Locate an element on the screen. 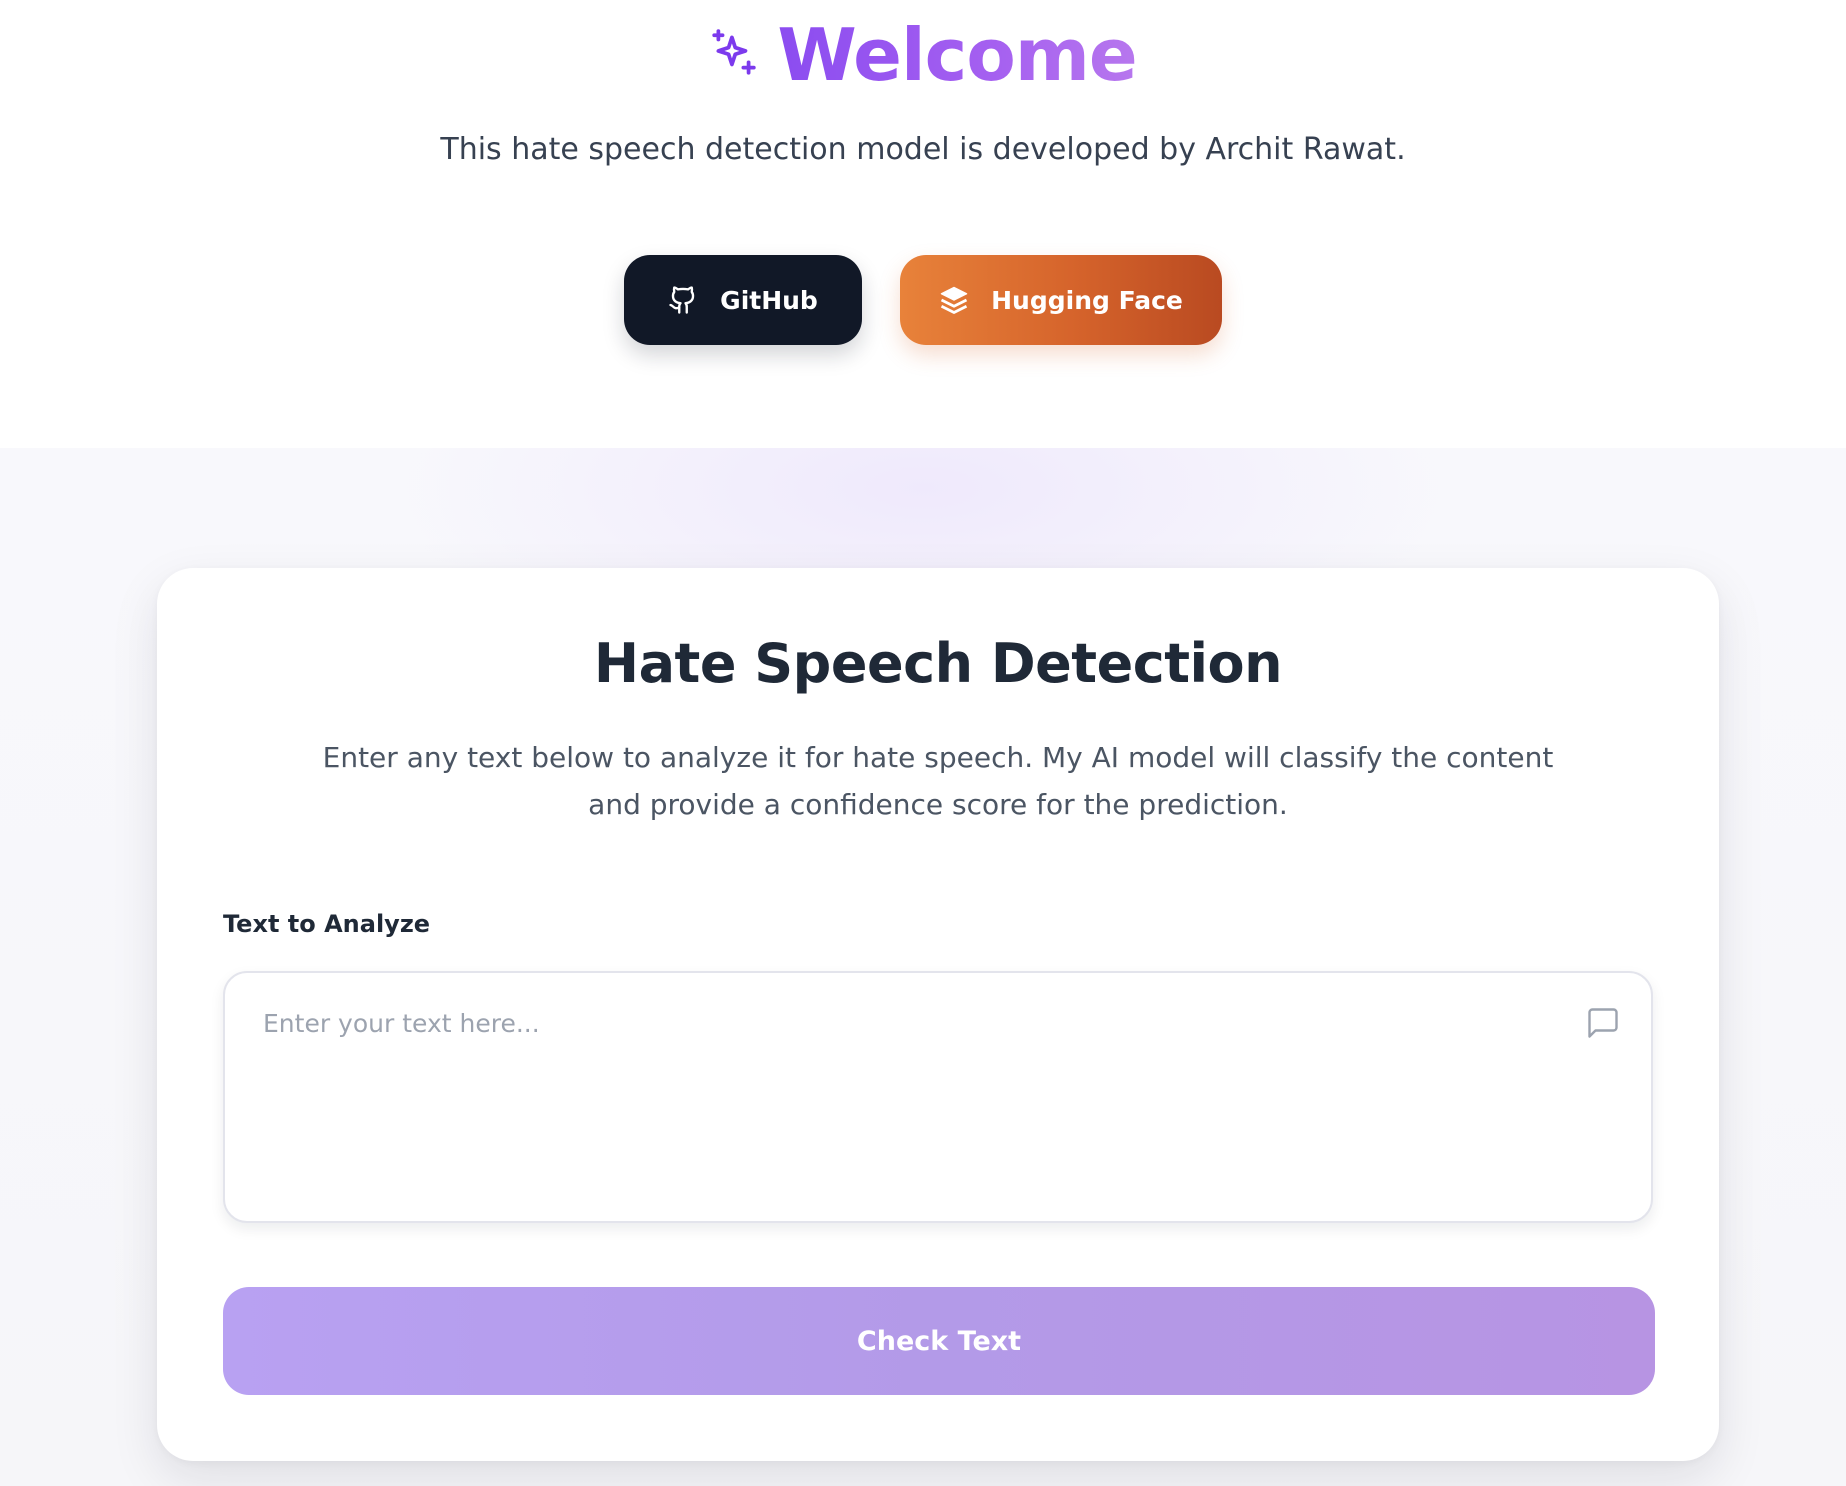 The height and width of the screenshot is (1486, 1846). github-button: GitHub is located at coordinates (743, 300).